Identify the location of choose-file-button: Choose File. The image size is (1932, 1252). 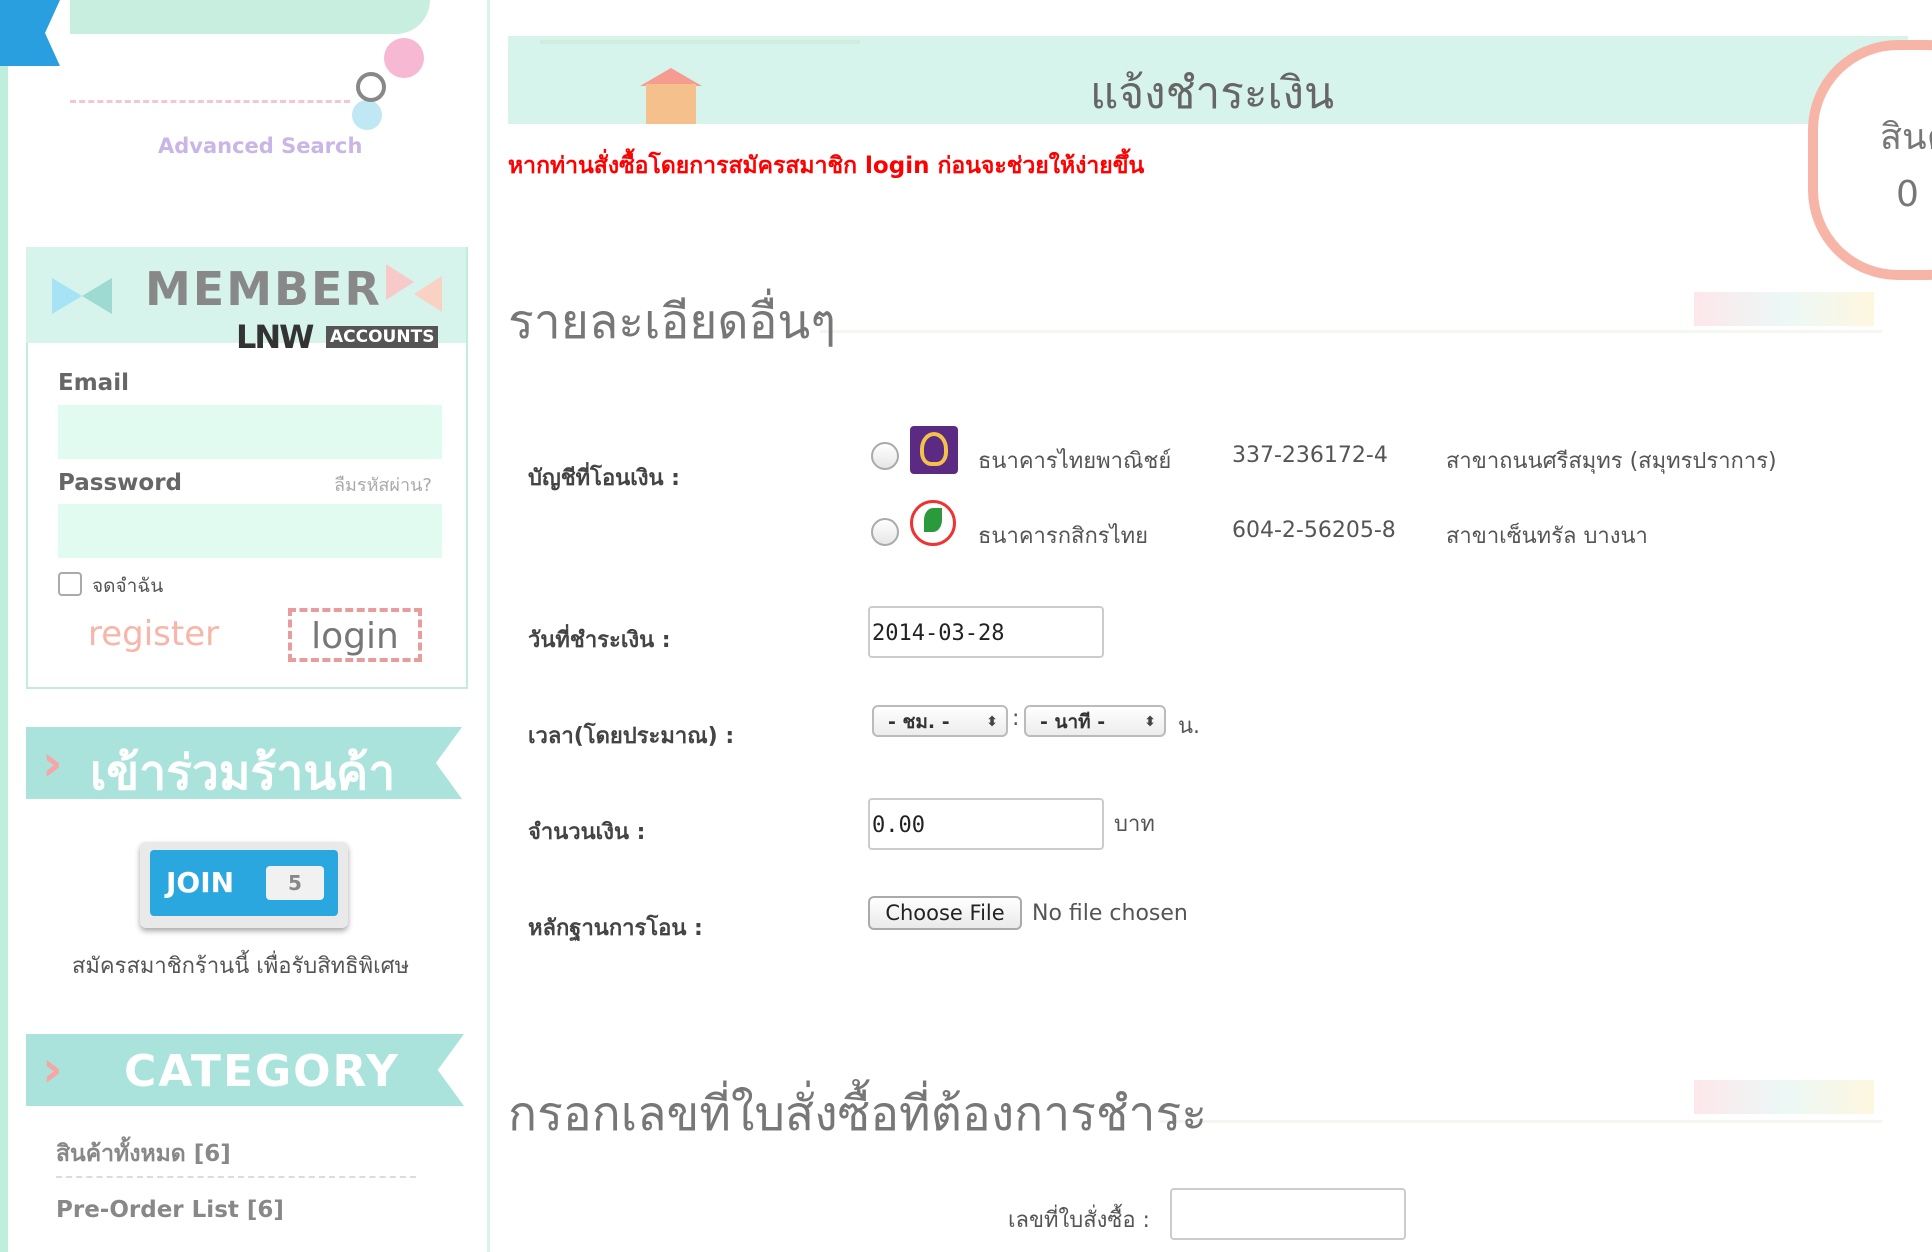
(945, 913).